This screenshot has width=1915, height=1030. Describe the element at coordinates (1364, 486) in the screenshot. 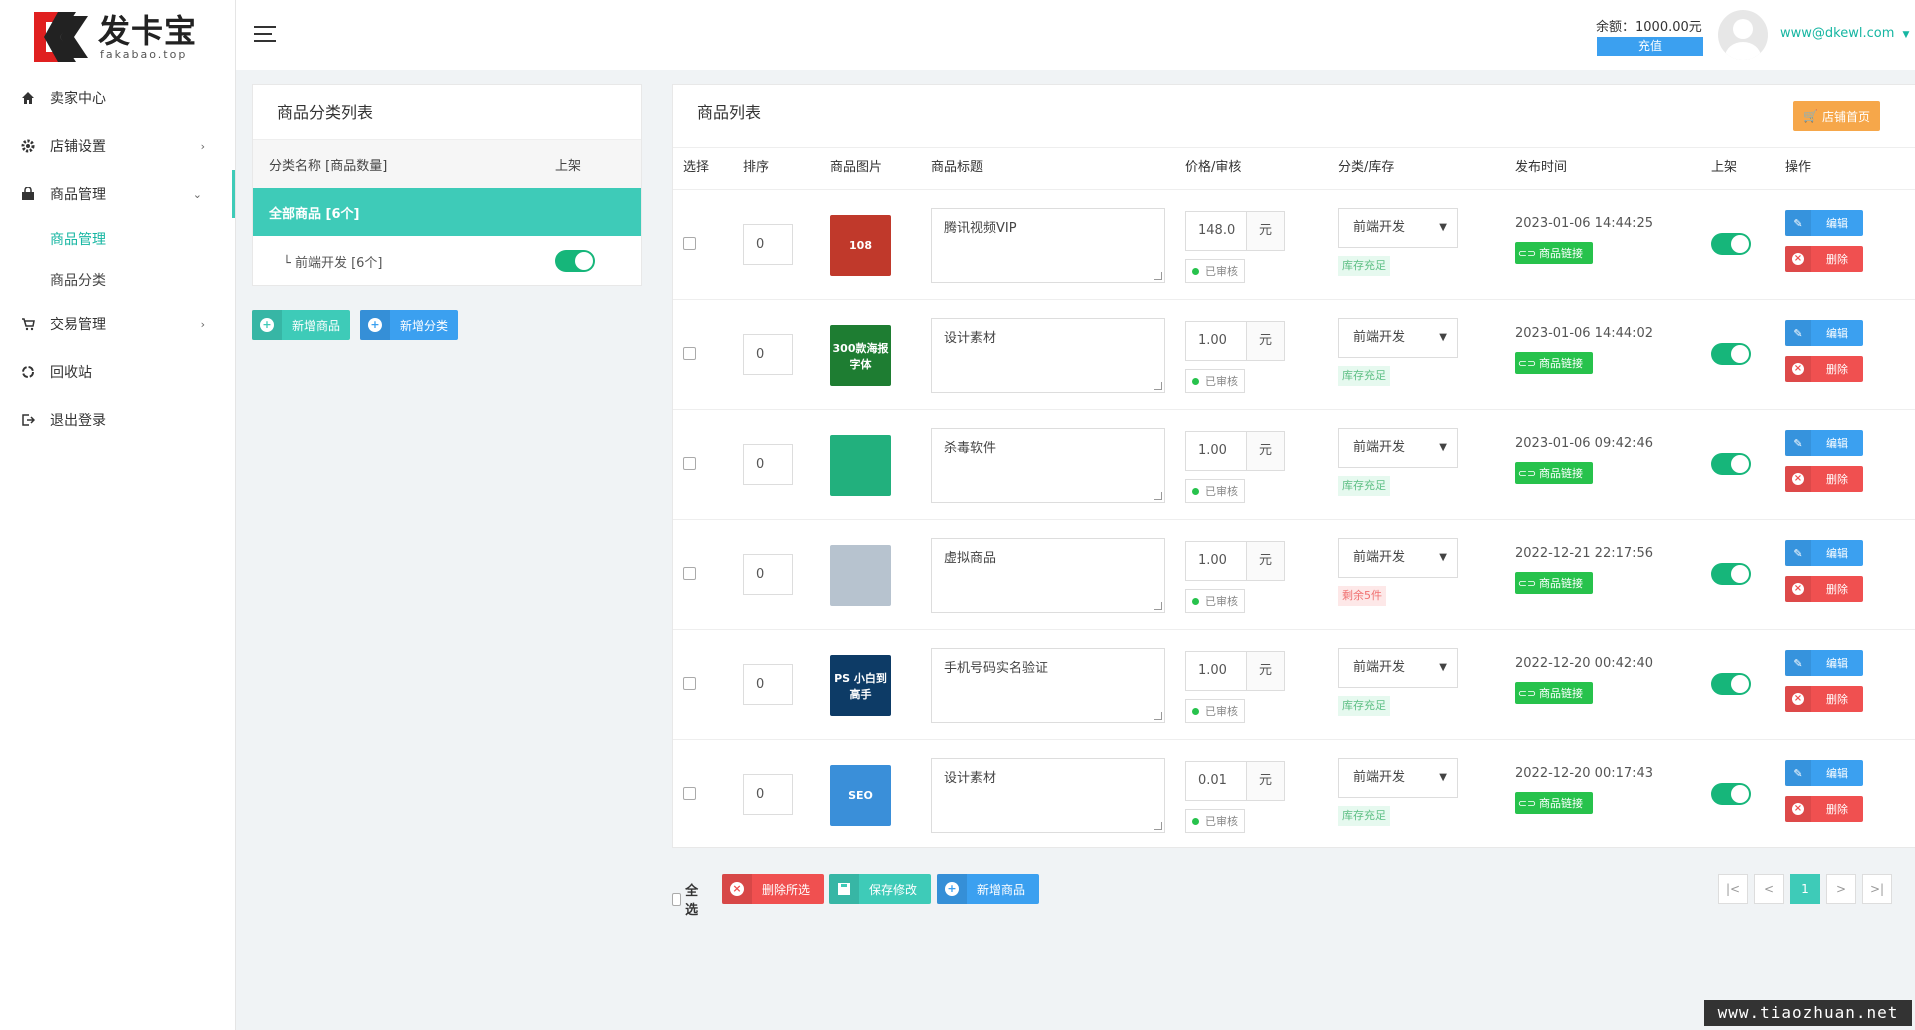

I see `stock-badge: 库存充足` at that location.